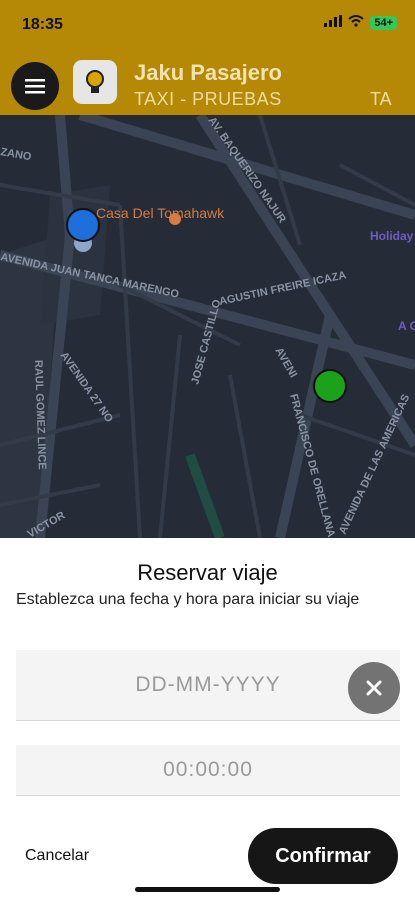 The height and width of the screenshot is (900, 415). Describe the element at coordinates (383, 23) in the screenshot. I see `battery-icon: 54+` at that location.